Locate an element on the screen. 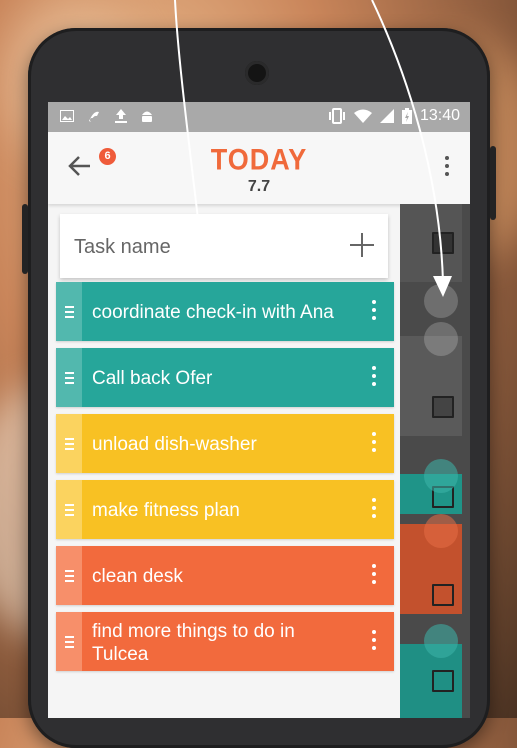 The image size is (517, 748). battery-icon is located at coordinates (406, 116).